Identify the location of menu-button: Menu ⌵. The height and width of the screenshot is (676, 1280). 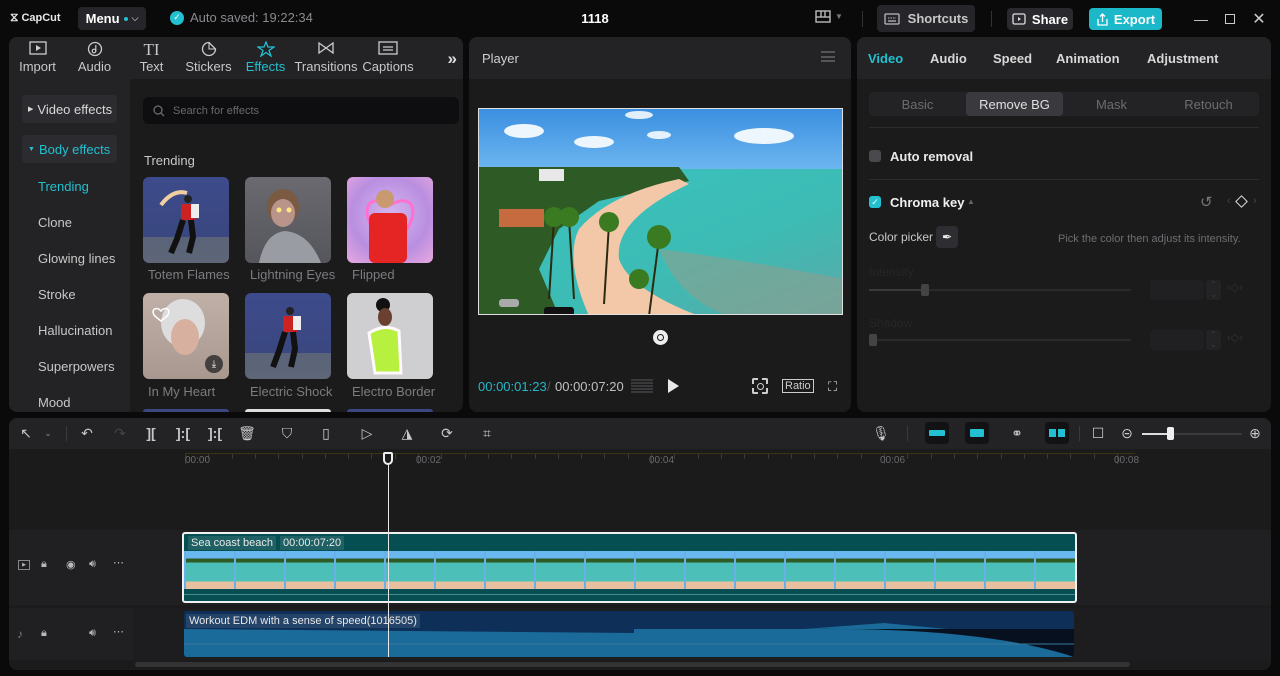
(112, 18).